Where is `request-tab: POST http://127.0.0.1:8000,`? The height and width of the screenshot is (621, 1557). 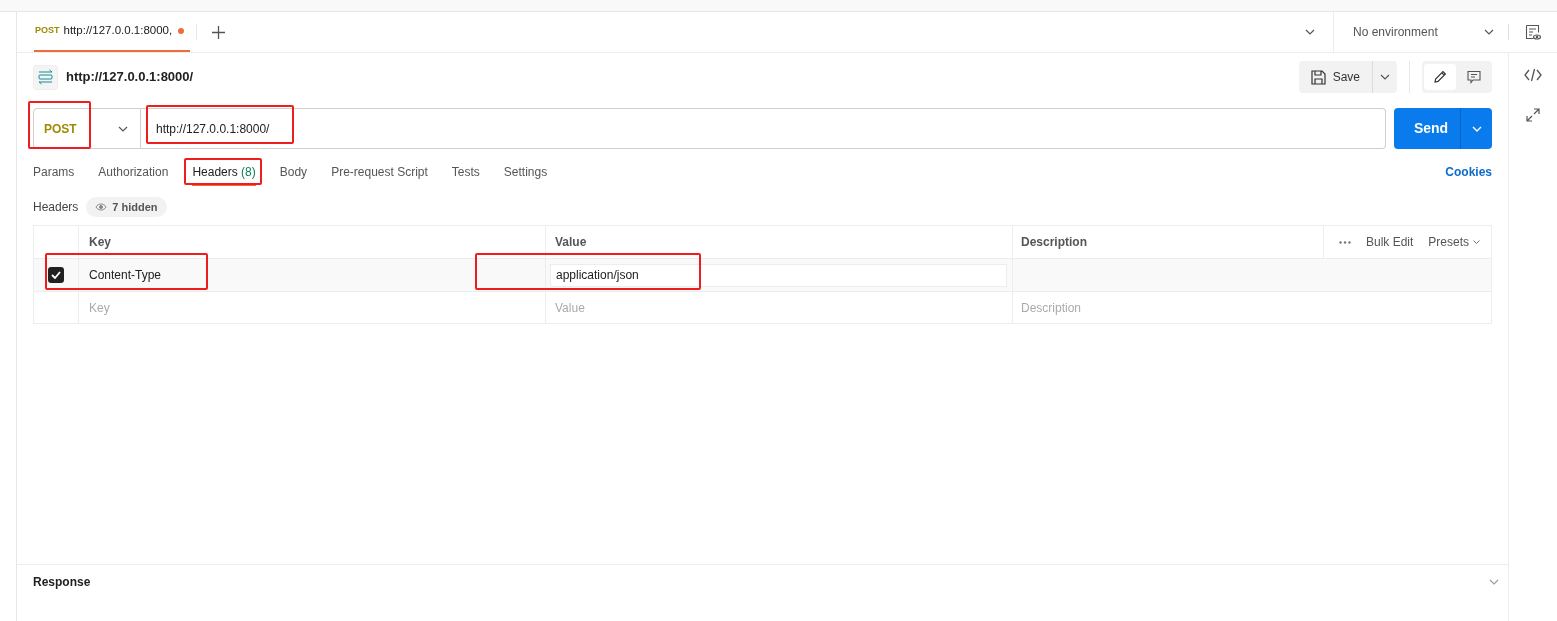
request-tab: POST http://127.0.0.1:8000, is located at coordinates (112, 32).